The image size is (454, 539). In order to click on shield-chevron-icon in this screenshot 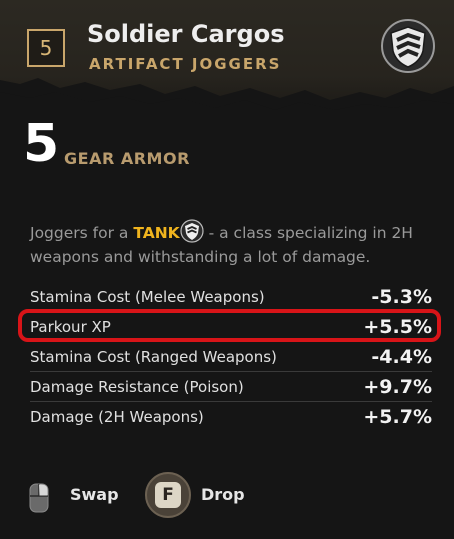, I will do `click(408, 46)`.